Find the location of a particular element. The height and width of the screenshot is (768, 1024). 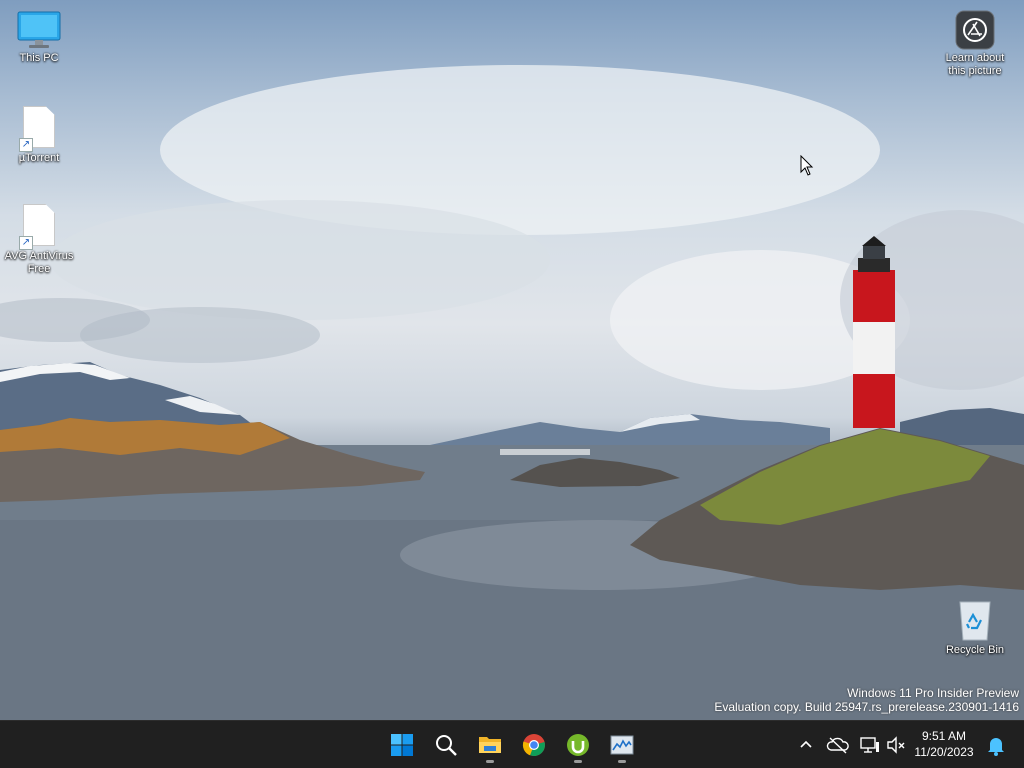

tray-notifications-button is located at coordinates (996, 745).